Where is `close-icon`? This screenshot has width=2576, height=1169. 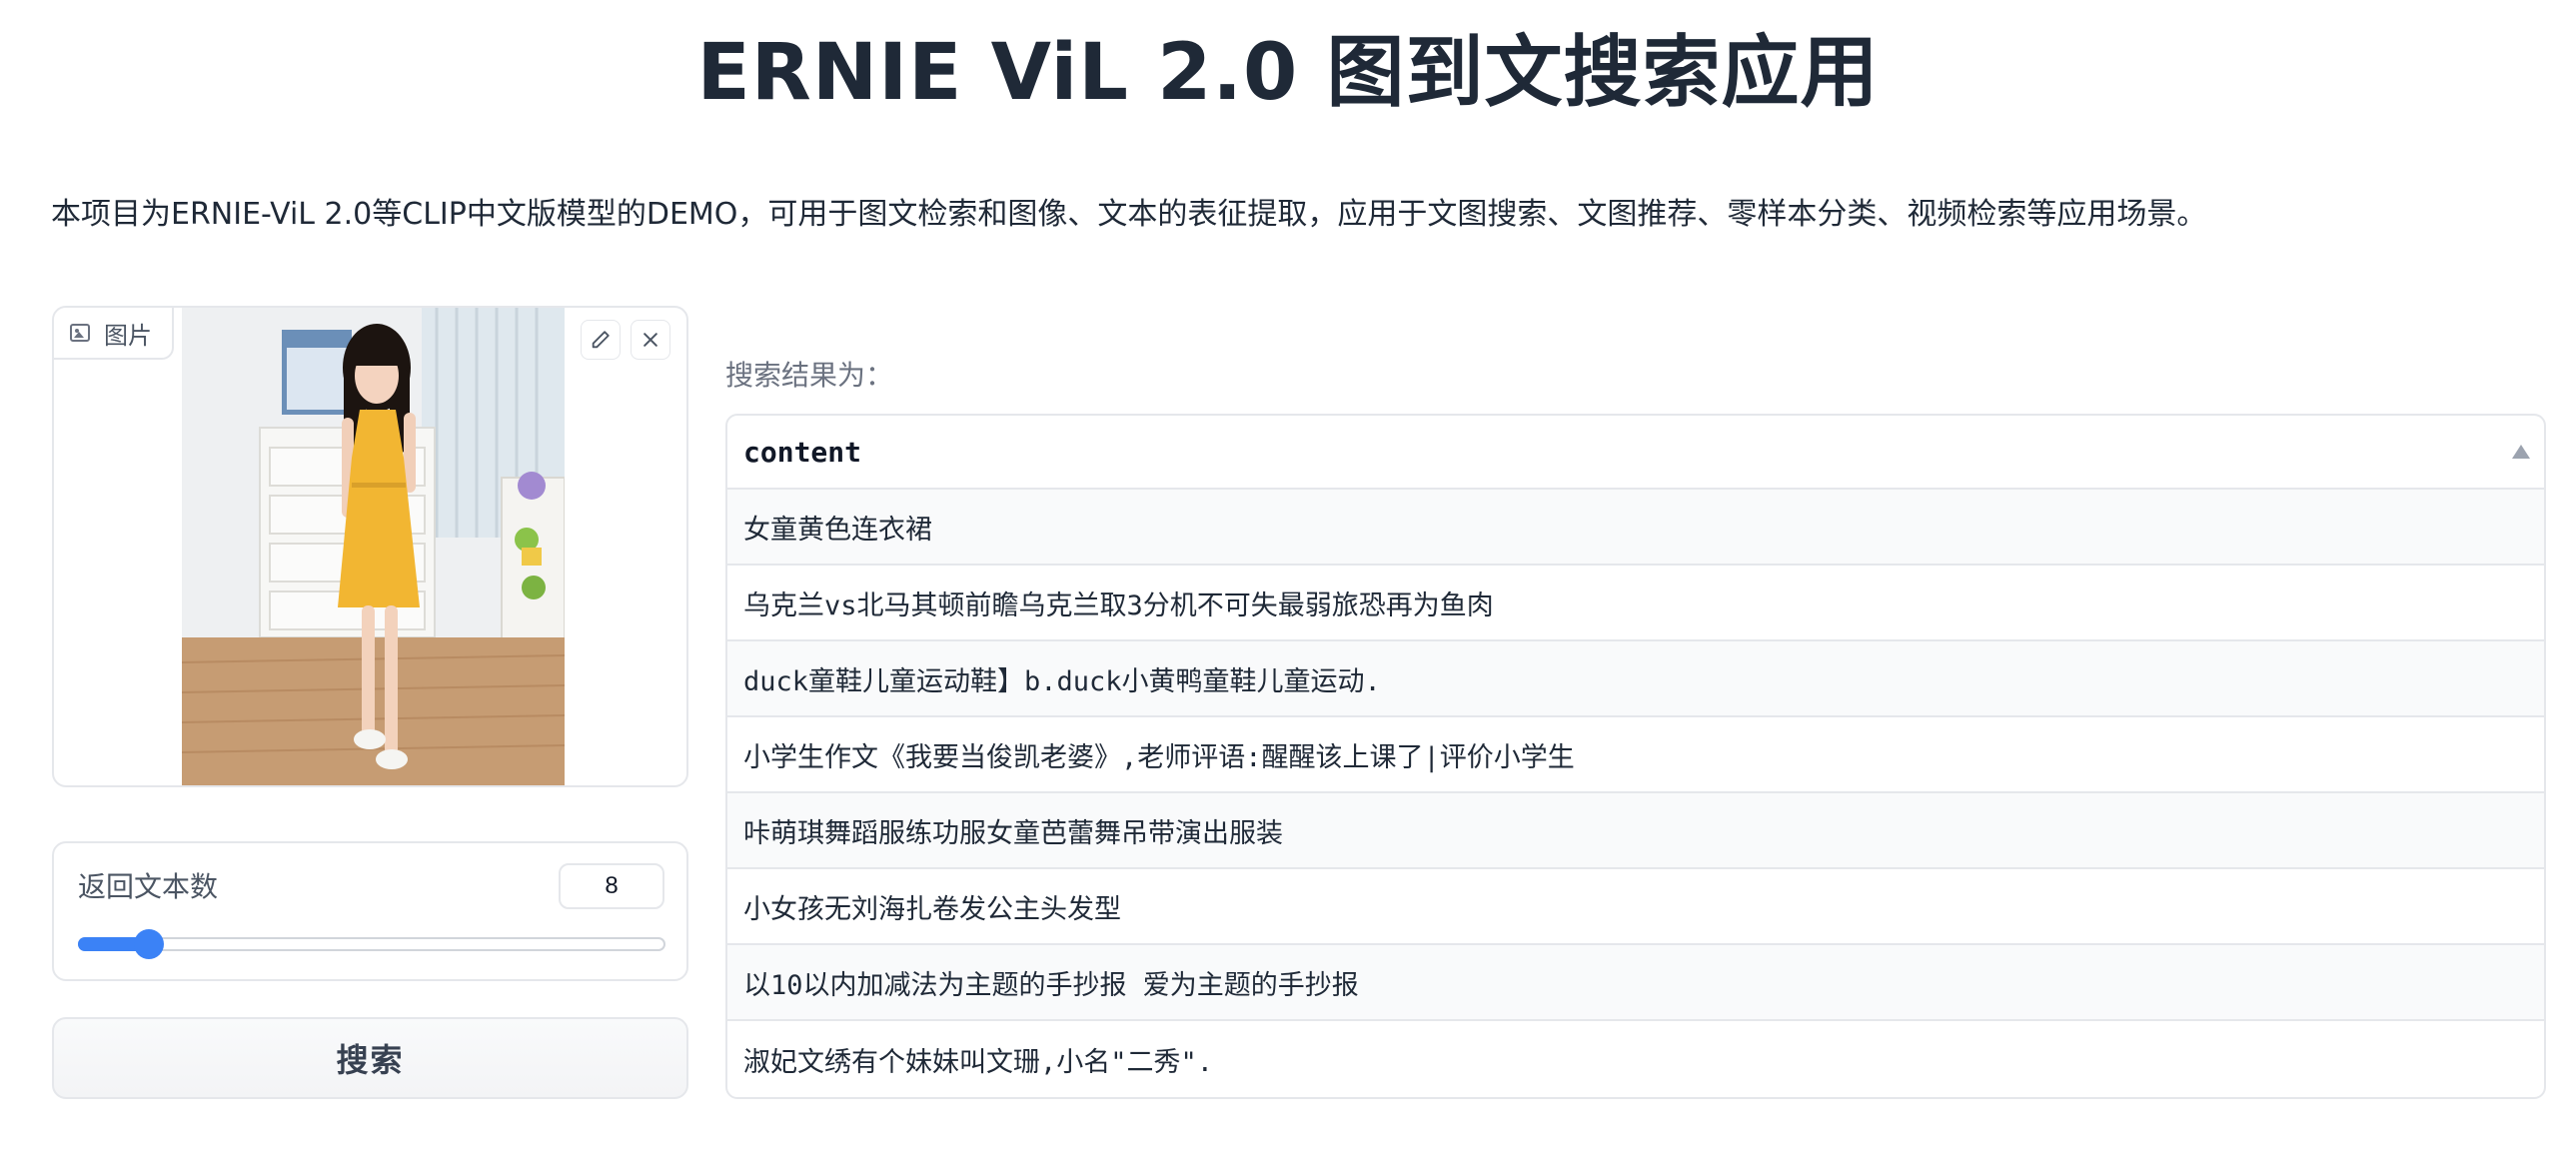 close-icon is located at coordinates (650, 340).